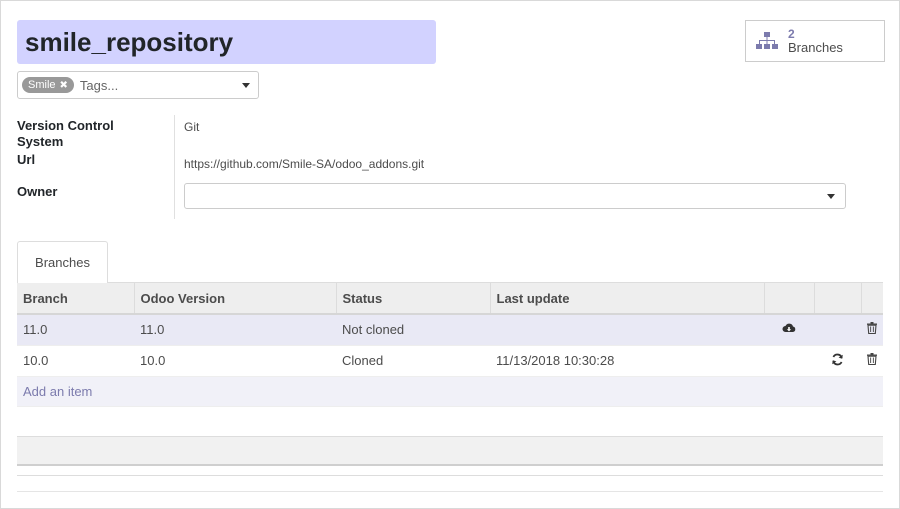 The height and width of the screenshot is (509, 900). I want to click on column-header-delete, so click(872, 299).